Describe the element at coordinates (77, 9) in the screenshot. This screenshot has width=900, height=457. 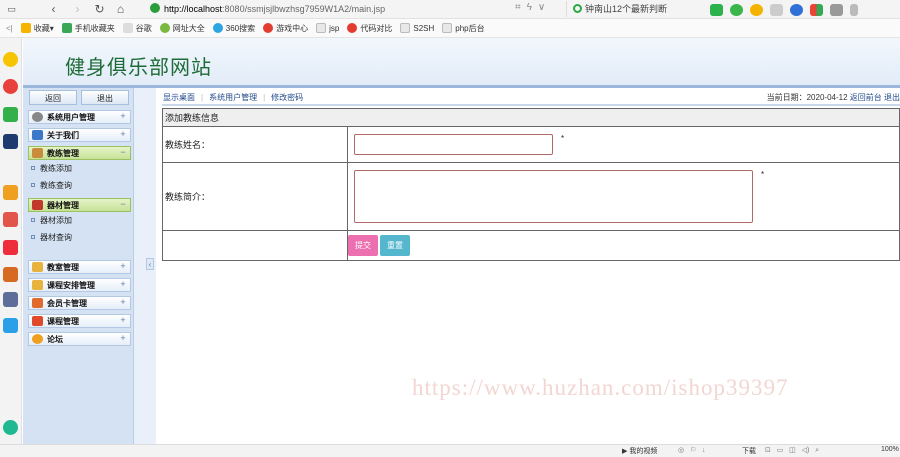
I see `forward-icon: ›` at that location.